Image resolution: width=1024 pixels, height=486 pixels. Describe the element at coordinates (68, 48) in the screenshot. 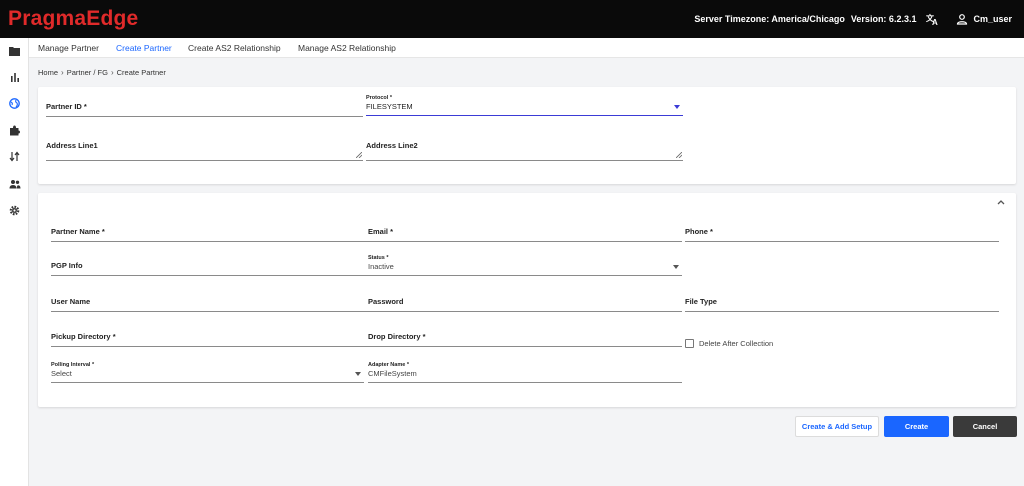

I see `tab-manage-partner: Manage Partner` at that location.